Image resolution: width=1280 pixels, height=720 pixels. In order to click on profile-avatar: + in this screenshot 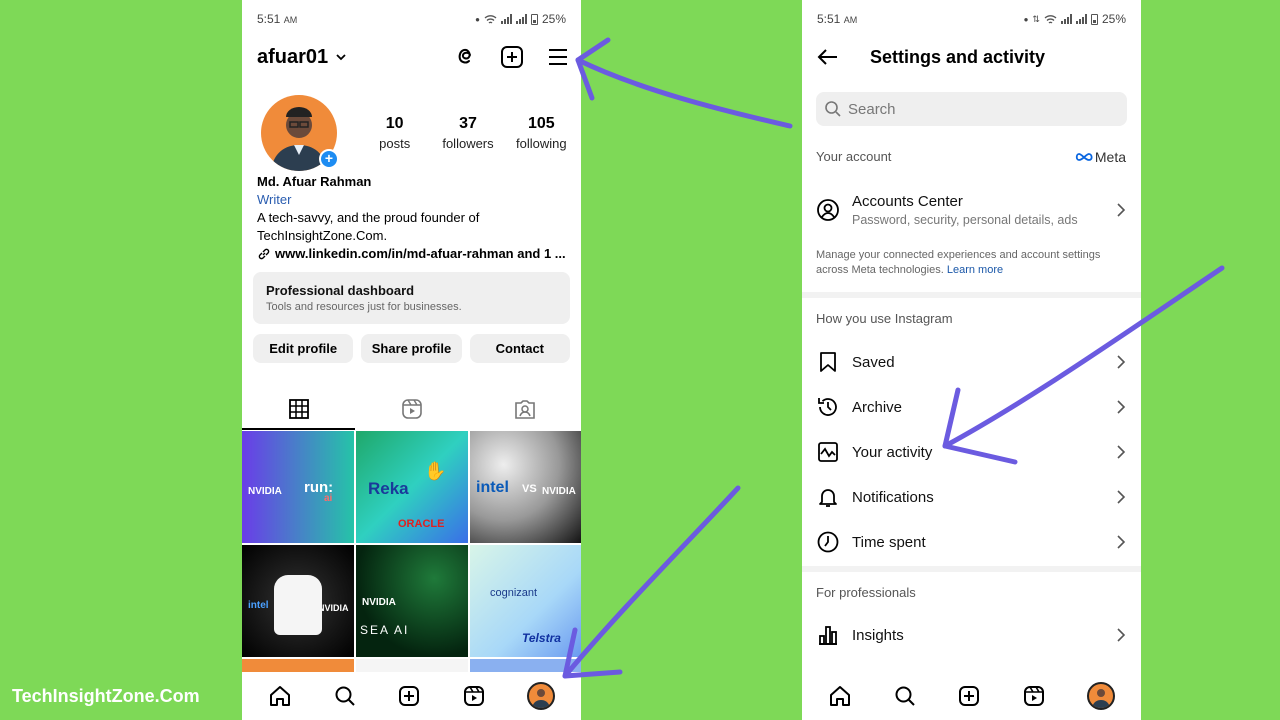, I will do `click(300, 133)`.